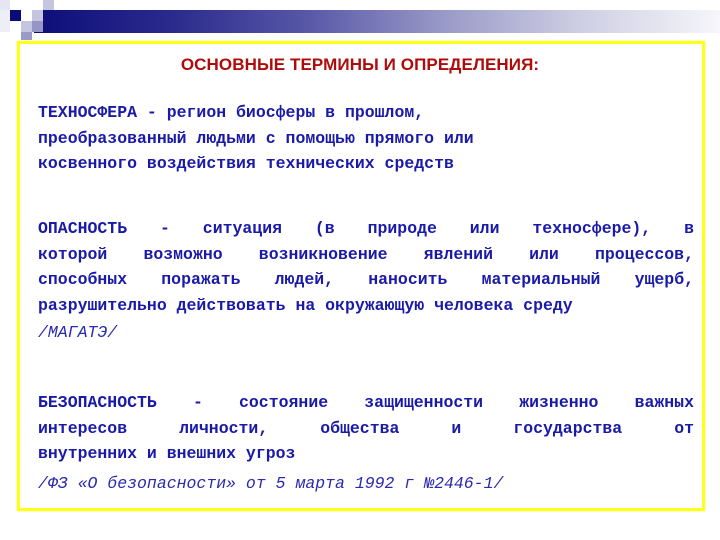 The height and width of the screenshot is (540, 720). Describe the element at coordinates (78, 332) in the screenshot. I see `term-danger-source: /МАГАТЭ/` at that location.